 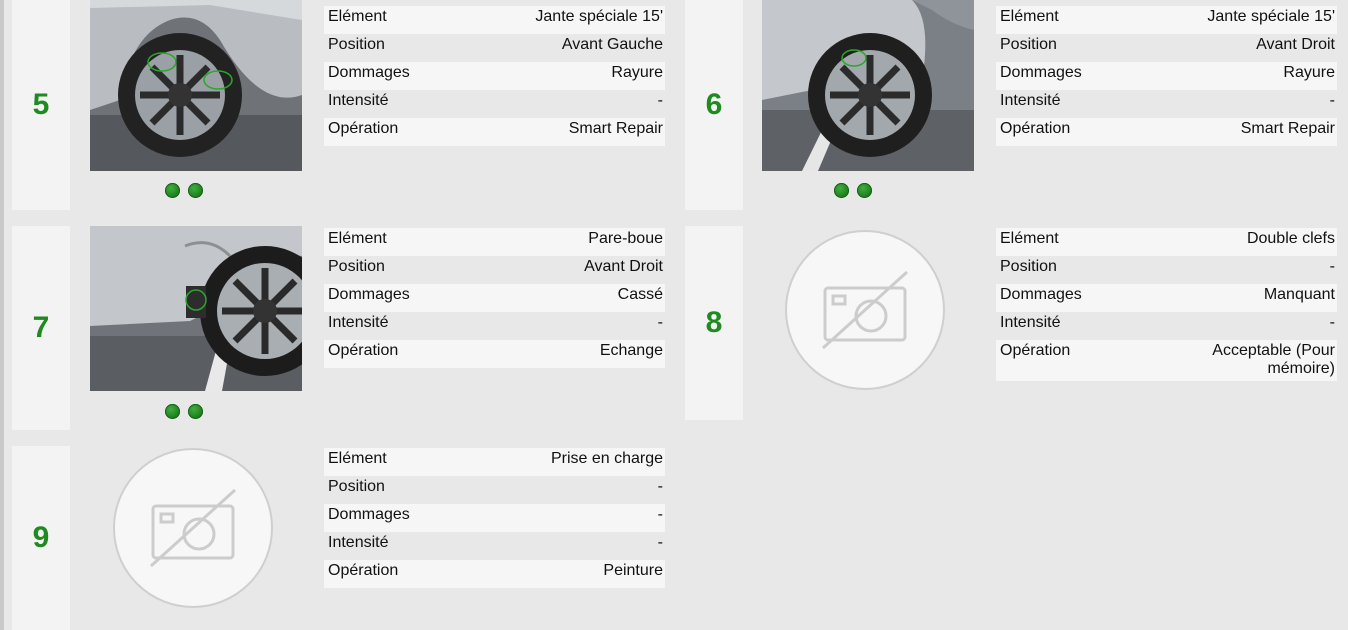 What do you see at coordinates (2, 315) in the screenshot?
I see `page-left-edge` at bounding box center [2, 315].